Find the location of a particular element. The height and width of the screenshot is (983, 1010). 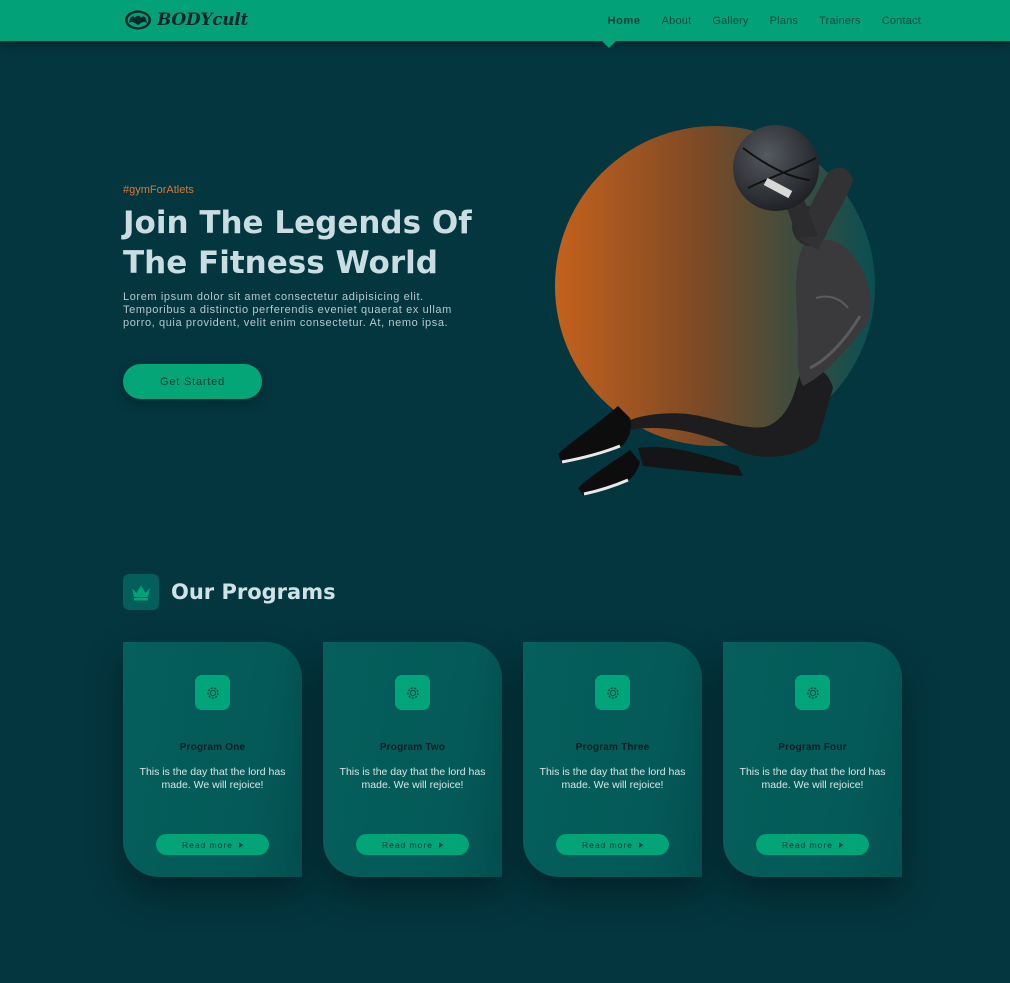

crown-icon is located at coordinates (141, 592).